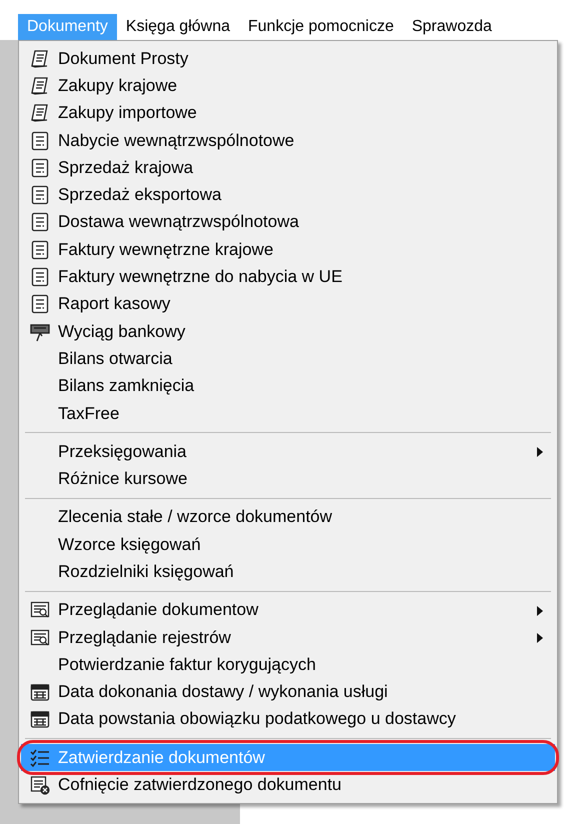 This screenshot has width=576, height=824. Describe the element at coordinates (140, 195) in the screenshot. I see `menu-item-label: Sprzedaż eksportowa` at that location.